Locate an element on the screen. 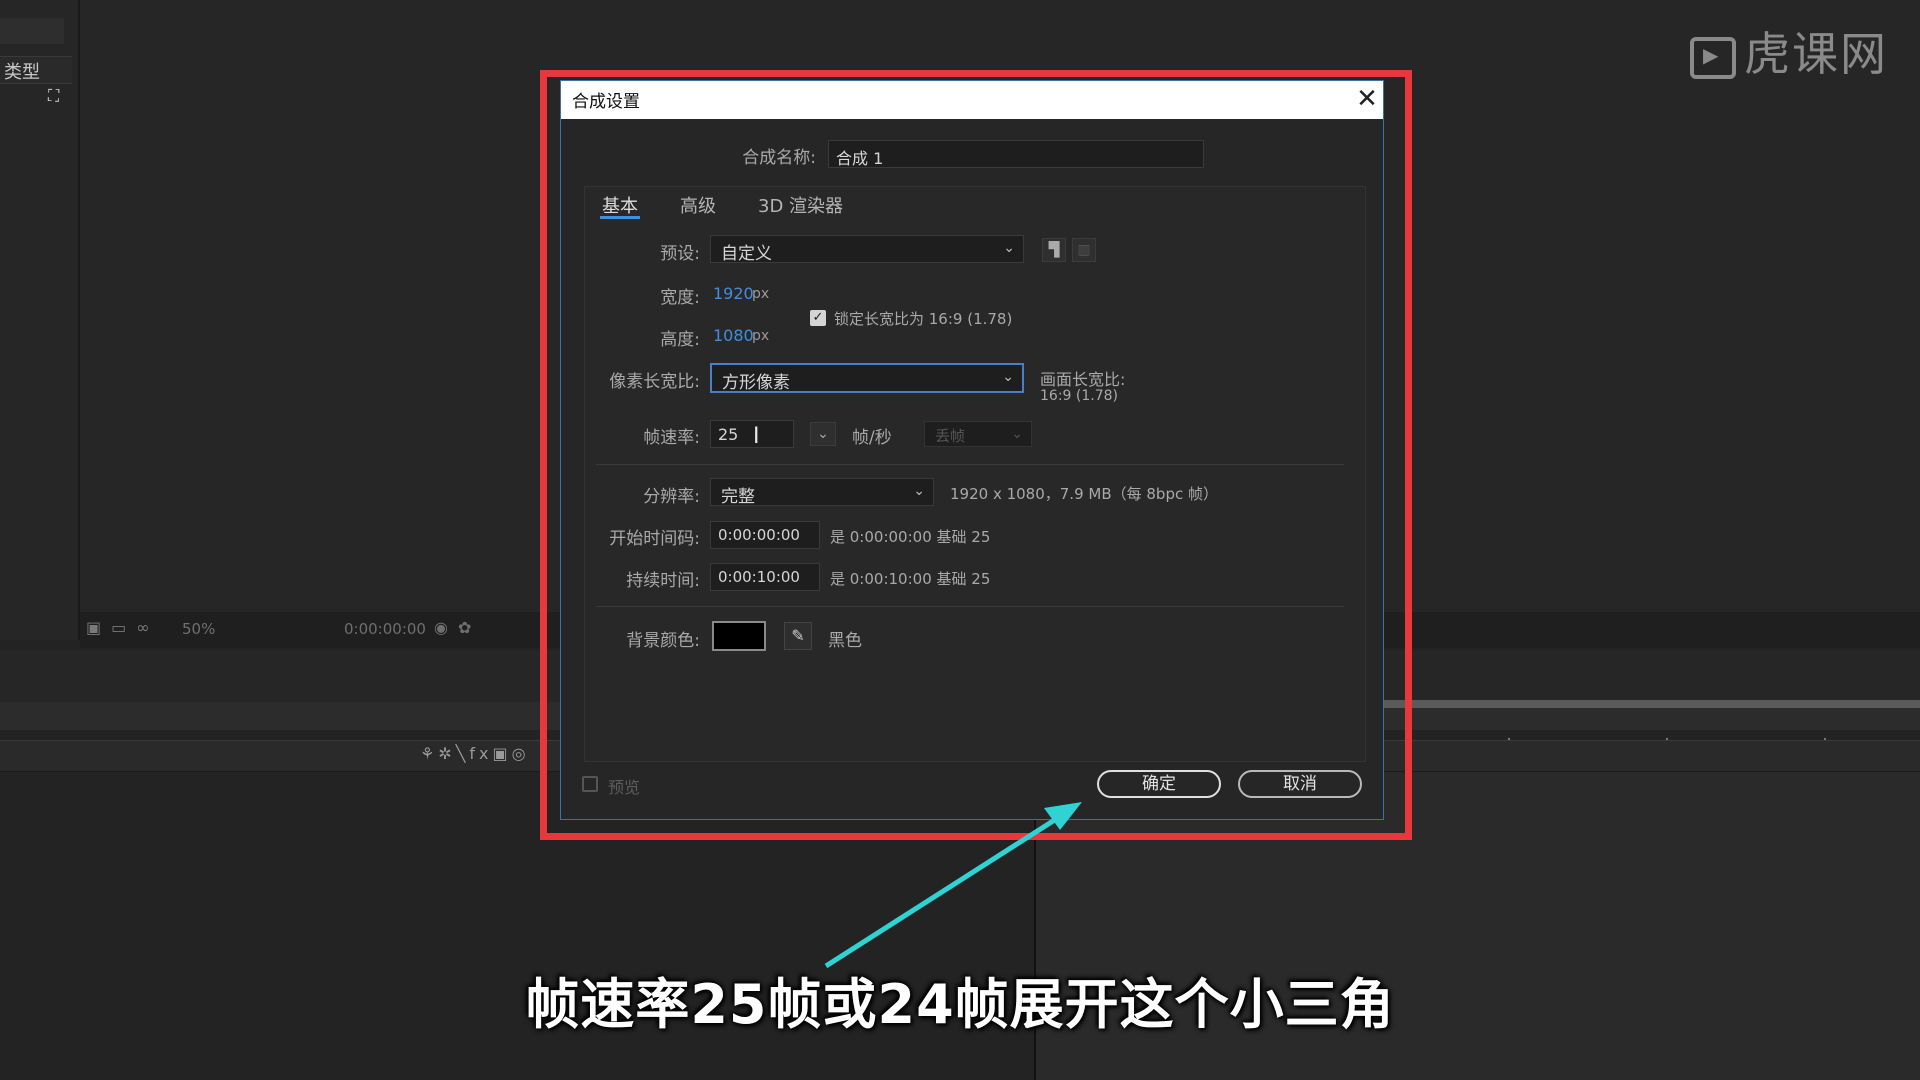  annotation-arrow is located at coordinates (953, 885).